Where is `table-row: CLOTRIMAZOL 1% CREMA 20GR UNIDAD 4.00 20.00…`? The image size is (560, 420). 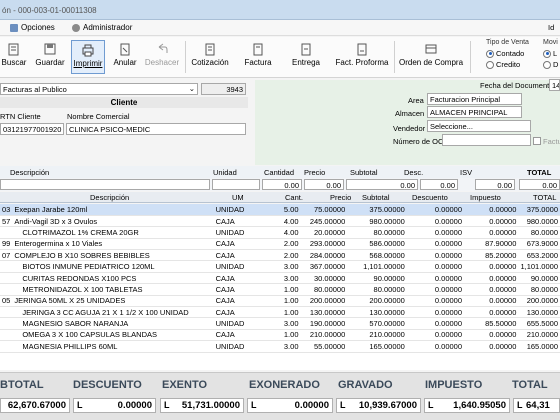 table-row: CLOTRIMAZOL 1% CREMA 20GR UNIDAD 4.00 20.00… is located at coordinates (280, 232).